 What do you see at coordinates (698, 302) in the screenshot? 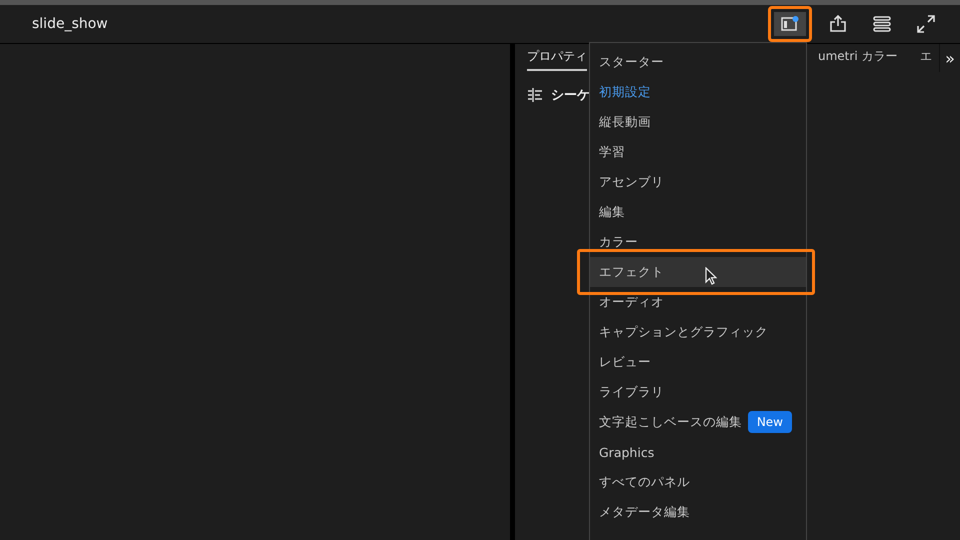
I see `workspace-menu-item: オーディオ` at bounding box center [698, 302].